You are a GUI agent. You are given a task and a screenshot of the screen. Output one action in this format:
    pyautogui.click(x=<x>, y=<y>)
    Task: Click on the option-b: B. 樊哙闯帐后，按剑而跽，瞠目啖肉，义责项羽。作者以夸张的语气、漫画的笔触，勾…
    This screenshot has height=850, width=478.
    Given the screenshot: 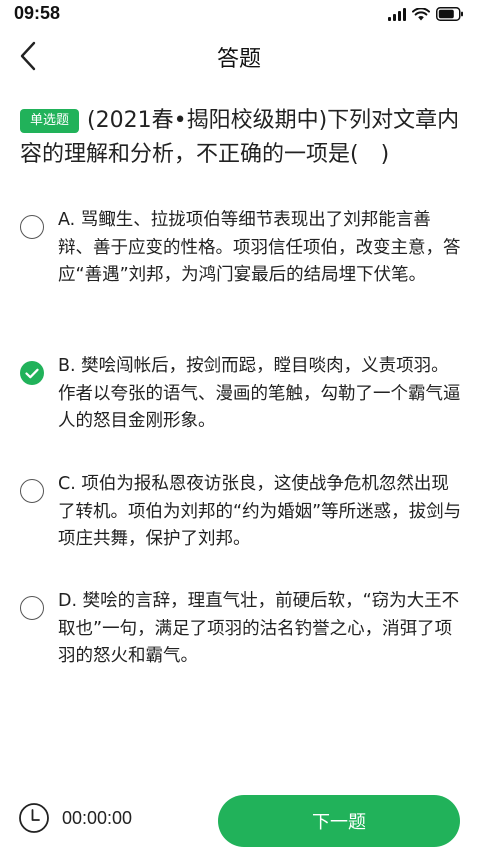 What is the action you would take?
    pyautogui.click(x=240, y=395)
    